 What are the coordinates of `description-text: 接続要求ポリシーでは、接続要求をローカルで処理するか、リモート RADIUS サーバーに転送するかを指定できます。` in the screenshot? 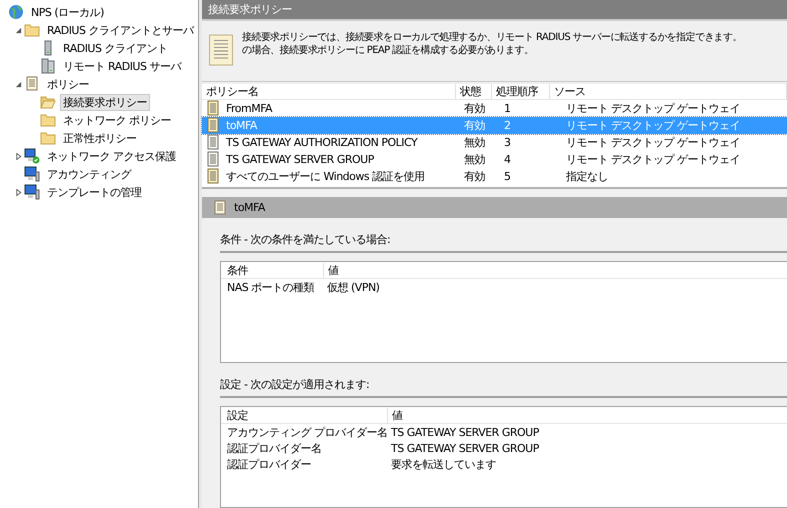 It's located at (492, 37).